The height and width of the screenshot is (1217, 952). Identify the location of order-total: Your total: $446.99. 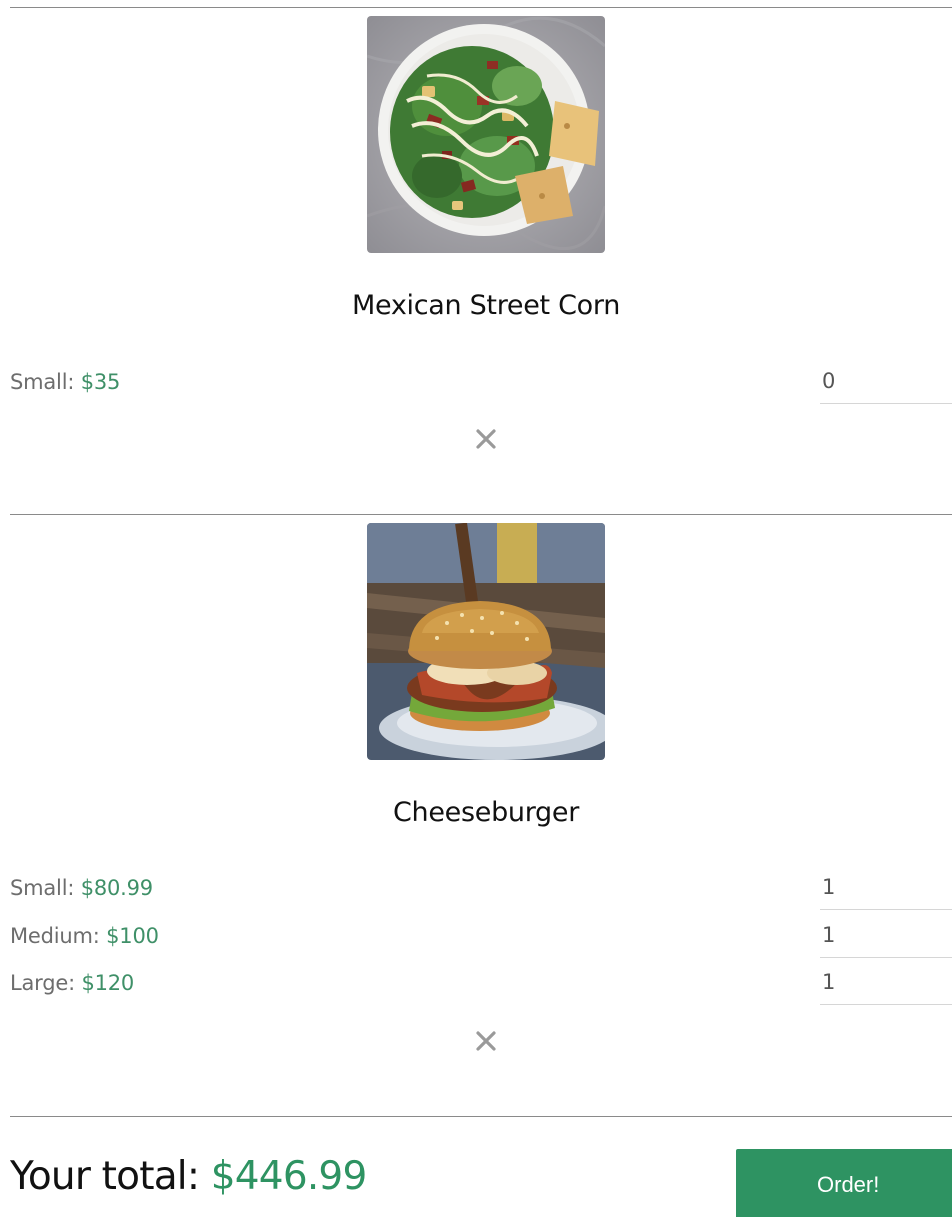
(188, 1176).